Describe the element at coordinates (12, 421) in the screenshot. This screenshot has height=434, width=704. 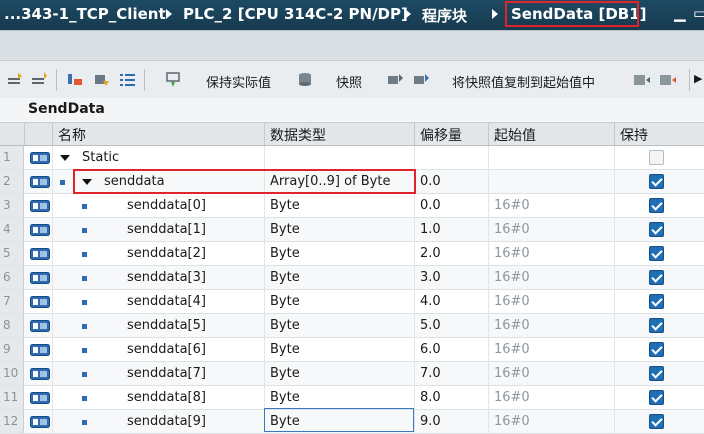
I see `row-number: 12` at that location.